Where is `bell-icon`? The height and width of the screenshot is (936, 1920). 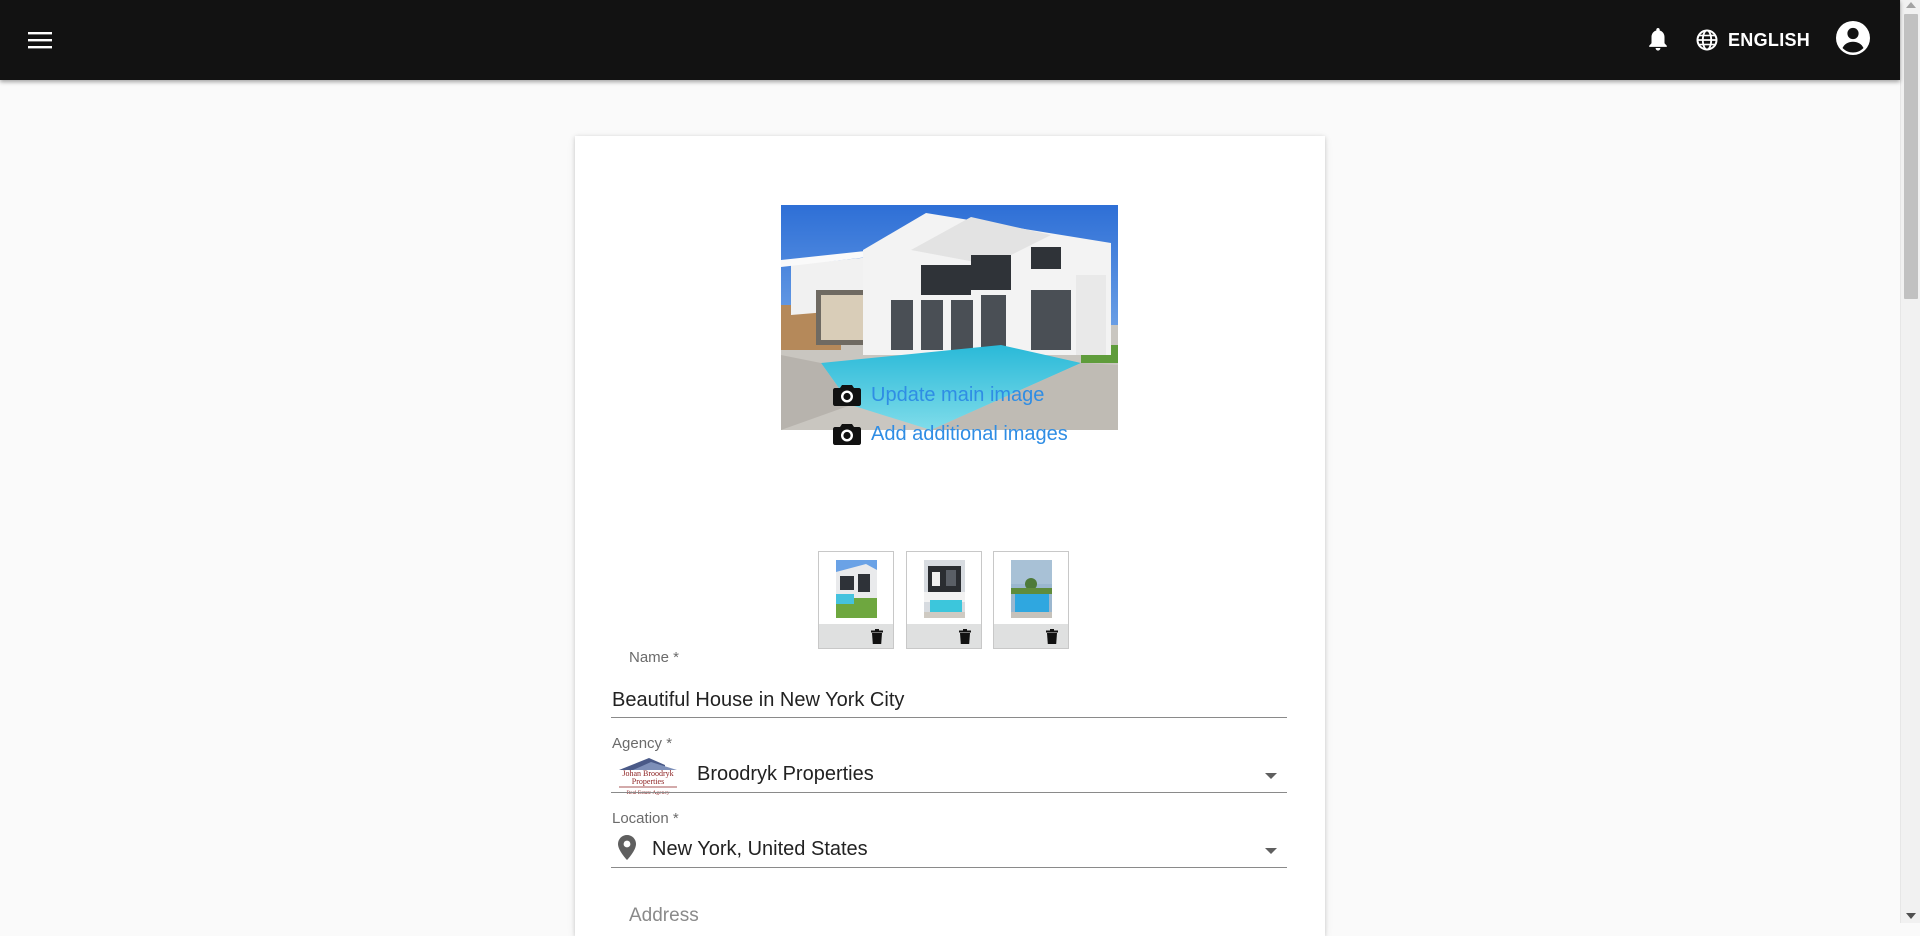
bell-icon is located at coordinates (1658, 39).